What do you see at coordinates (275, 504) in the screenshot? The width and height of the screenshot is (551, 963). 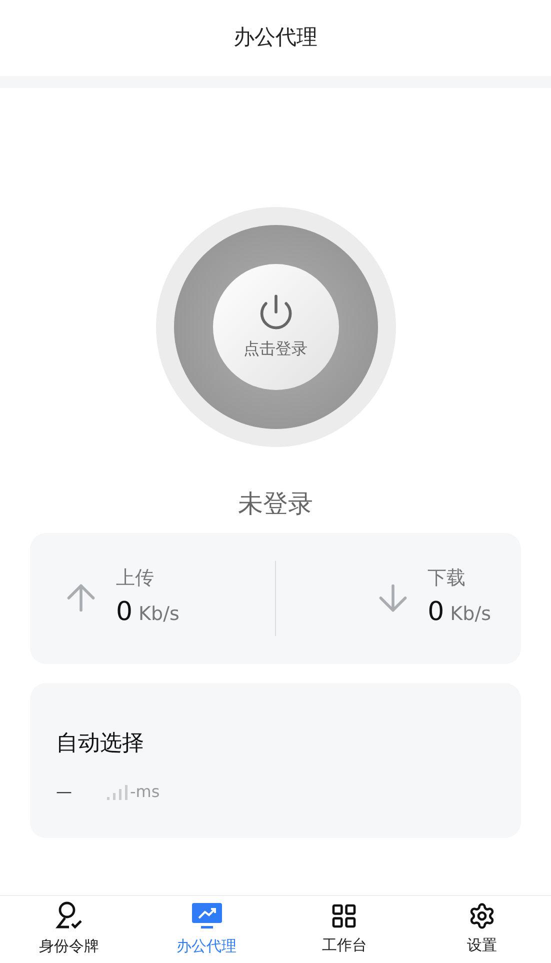 I see `status-text: 未登录` at bounding box center [275, 504].